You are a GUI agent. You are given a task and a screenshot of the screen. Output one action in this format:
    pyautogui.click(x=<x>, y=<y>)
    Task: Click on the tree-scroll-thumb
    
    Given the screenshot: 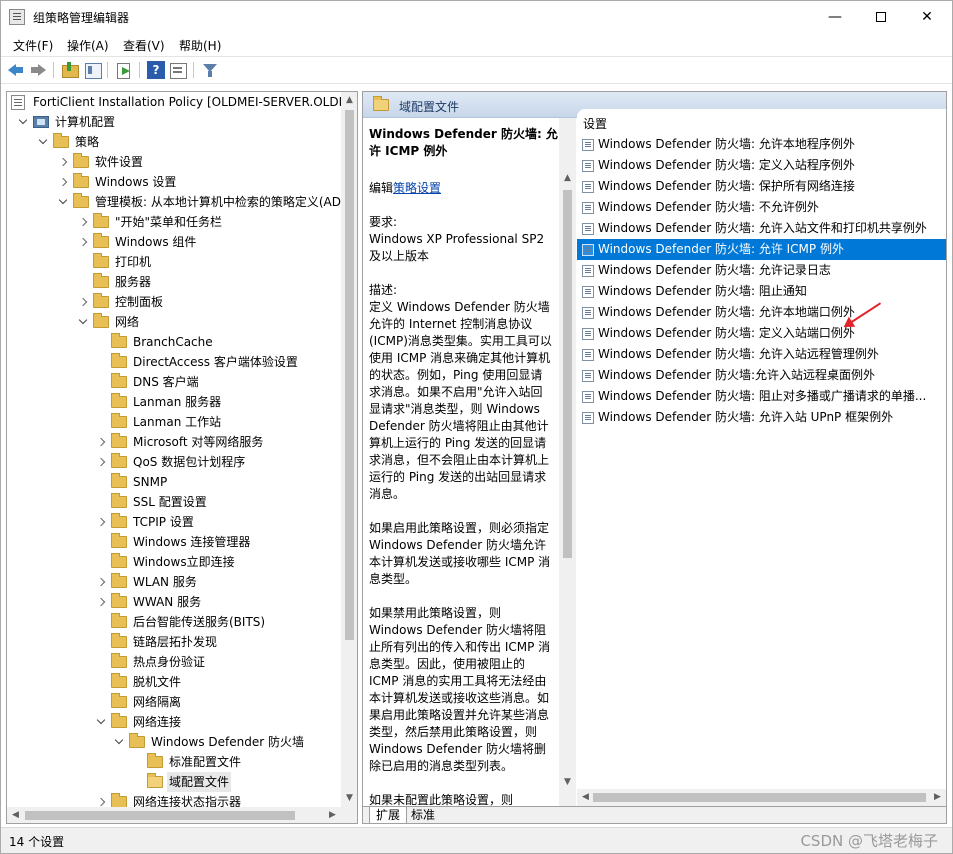 What is the action you would take?
    pyautogui.click(x=349, y=375)
    